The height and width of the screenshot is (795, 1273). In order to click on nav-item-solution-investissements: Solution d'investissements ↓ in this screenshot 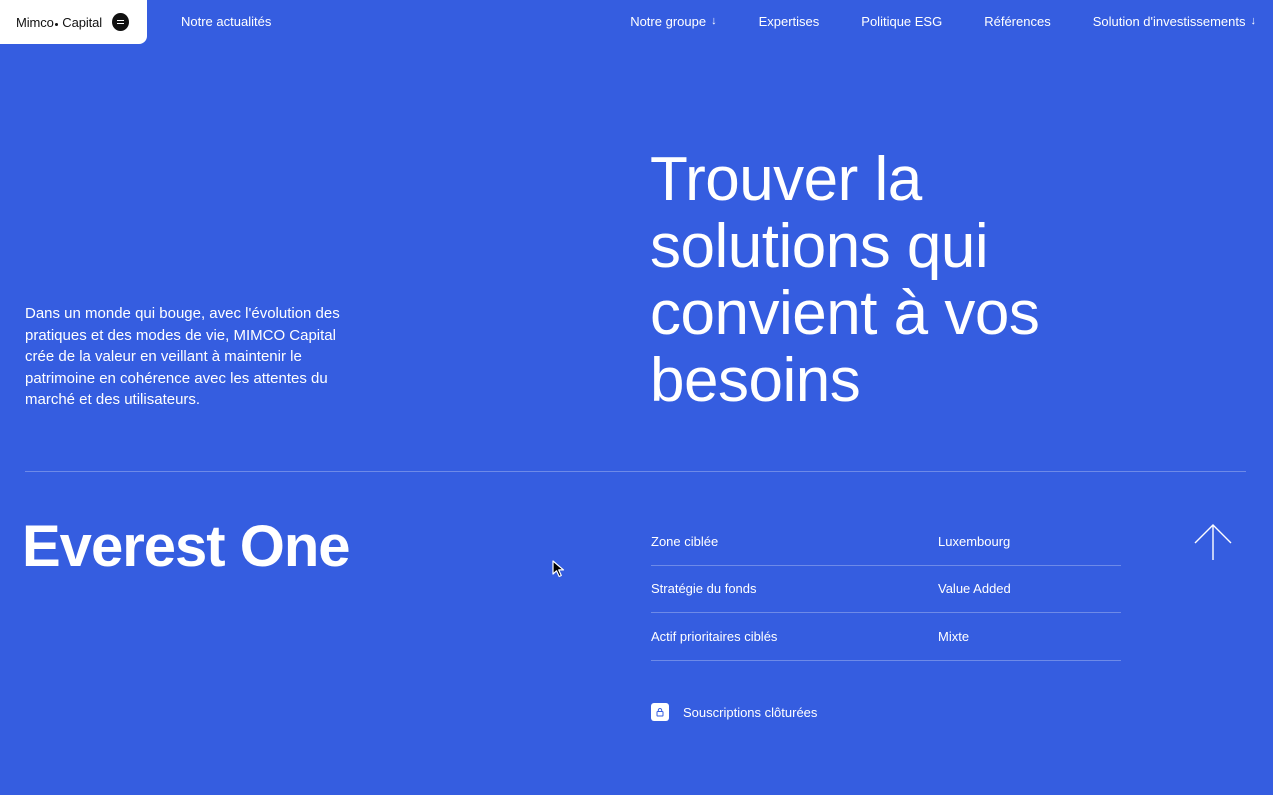, I will do `click(1174, 21)`.